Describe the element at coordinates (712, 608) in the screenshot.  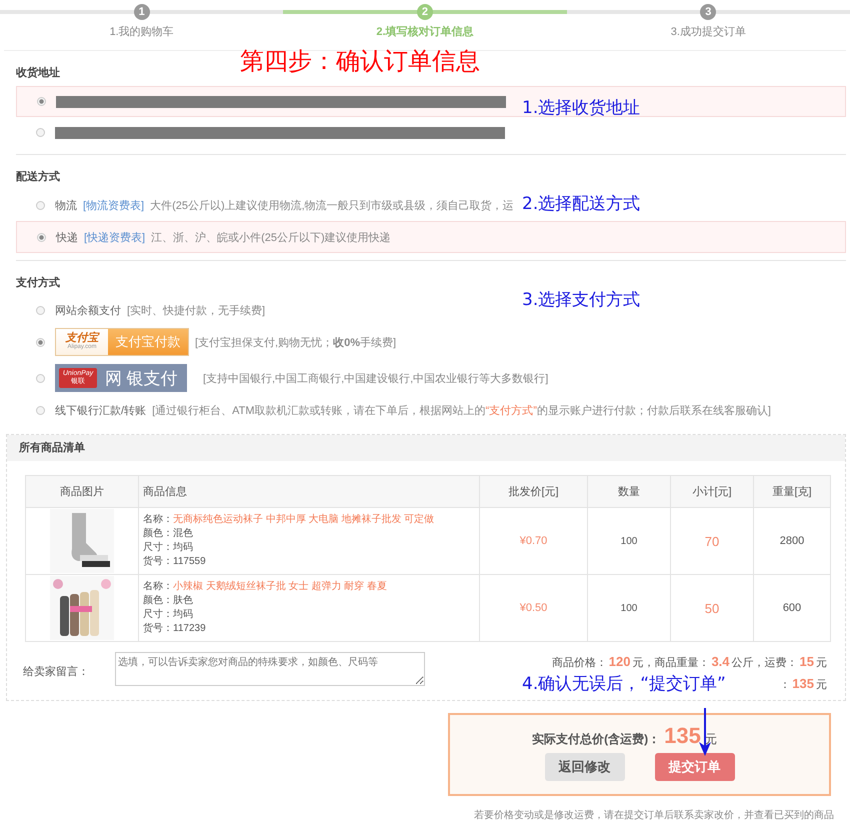
I see `subtotal: 50` at that location.